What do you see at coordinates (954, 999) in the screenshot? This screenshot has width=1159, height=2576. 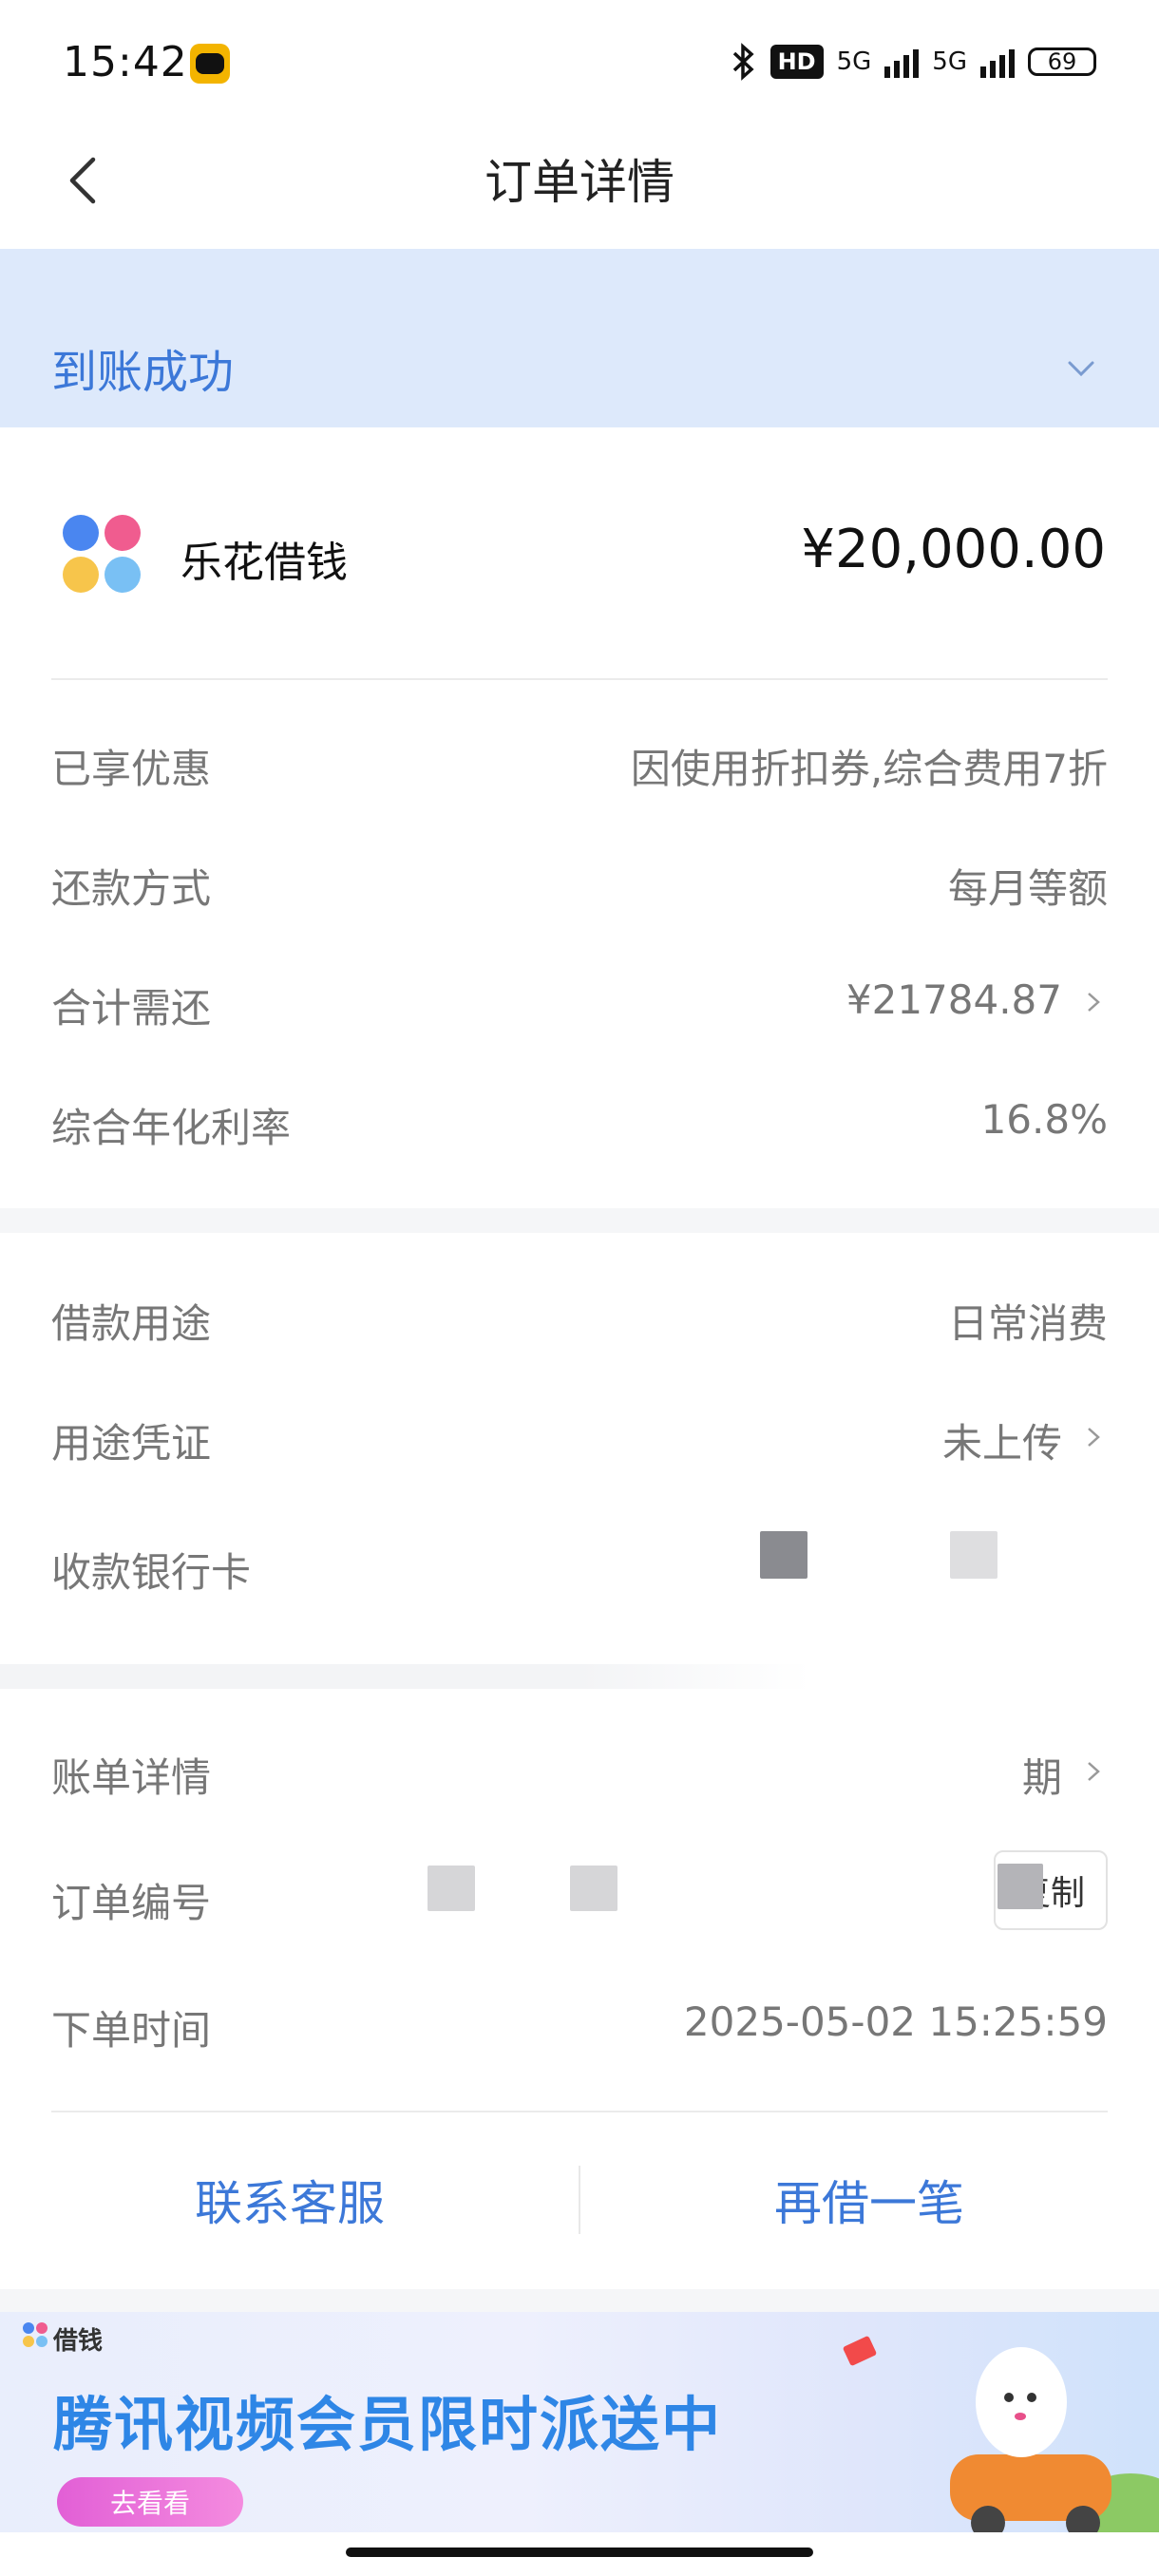 I see `row-value-total-repay: ¥21784.87` at bounding box center [954, 999].